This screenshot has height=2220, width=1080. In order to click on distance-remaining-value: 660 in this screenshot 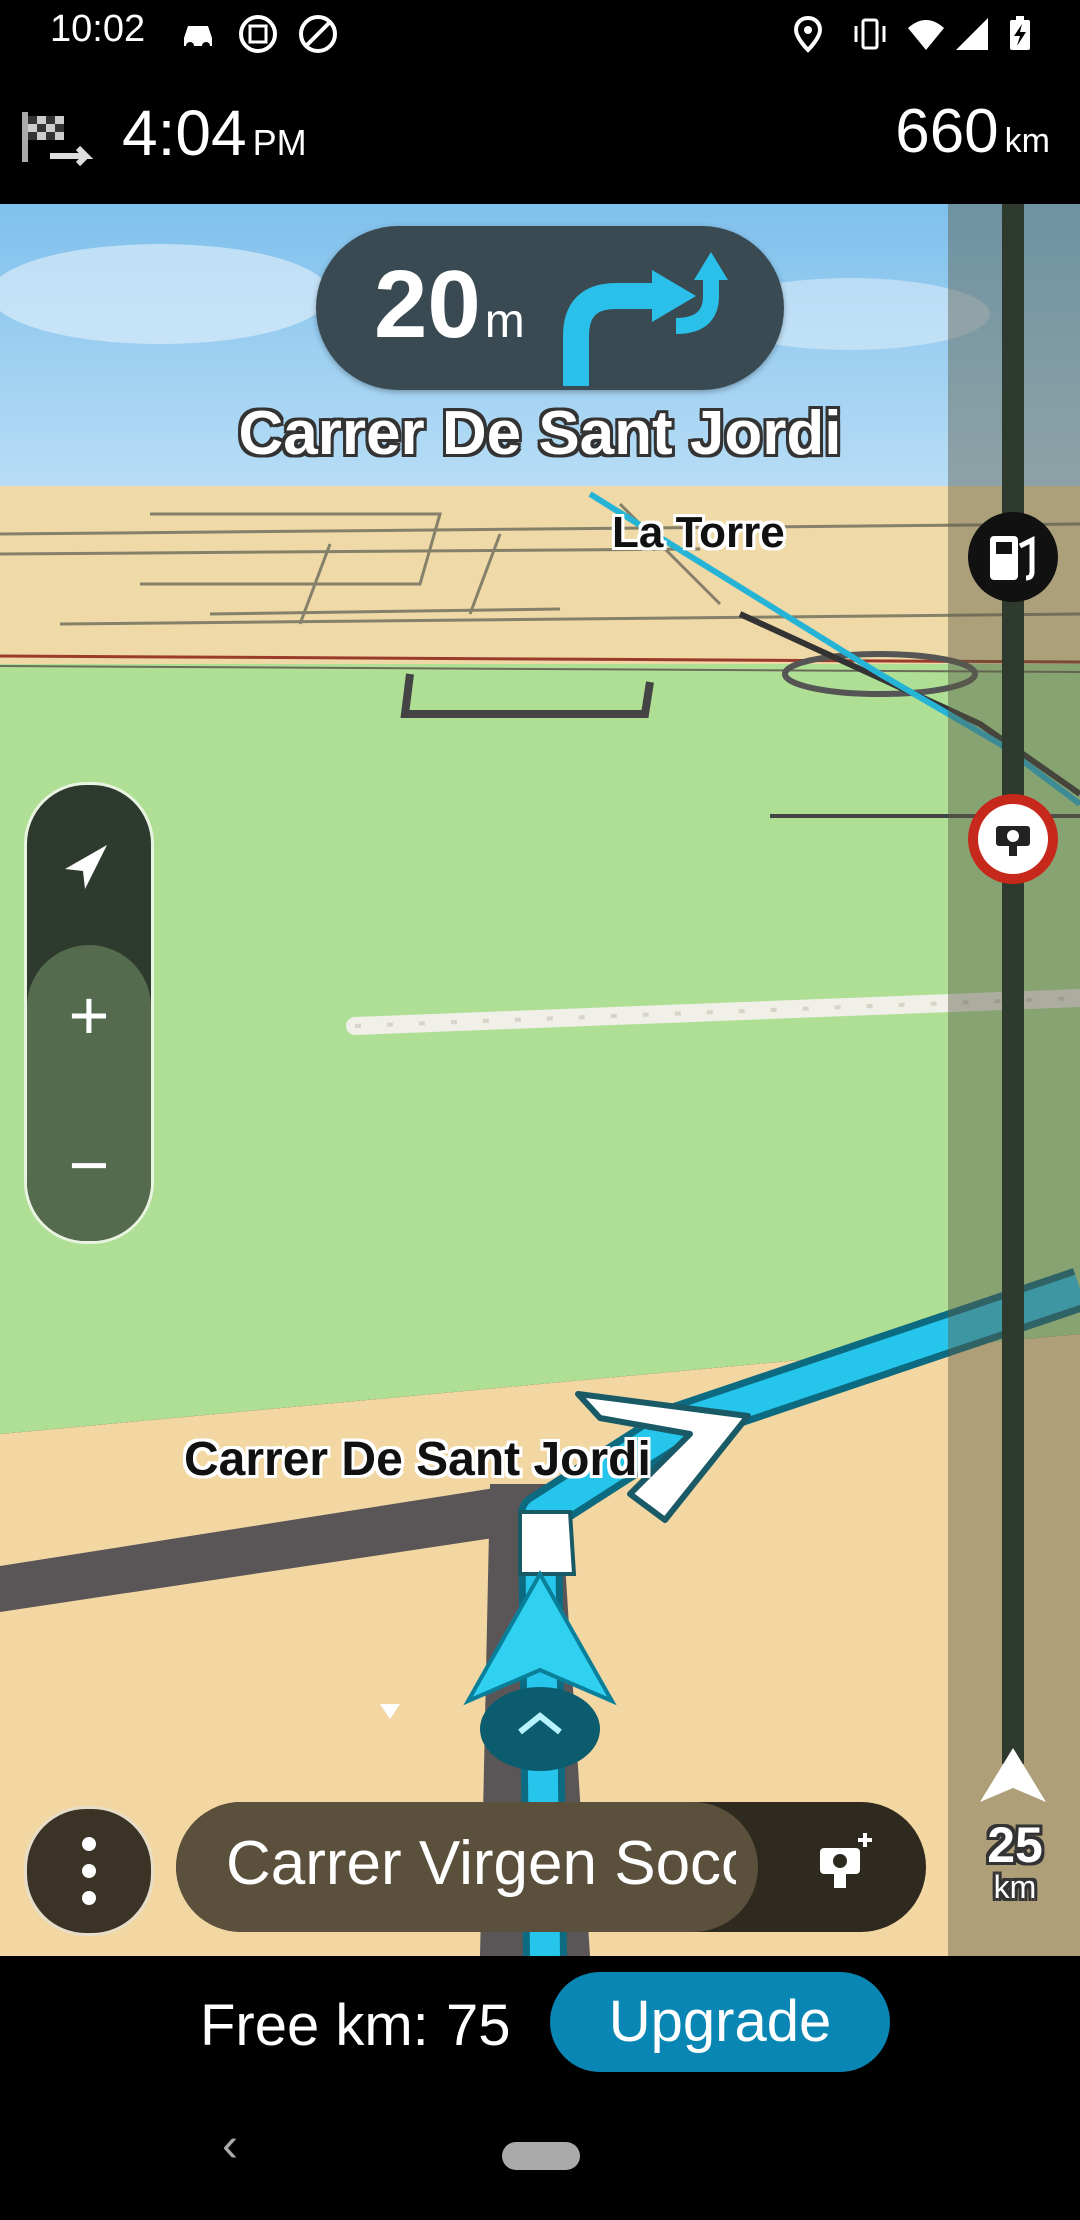, I will do `click(947, 131)`.